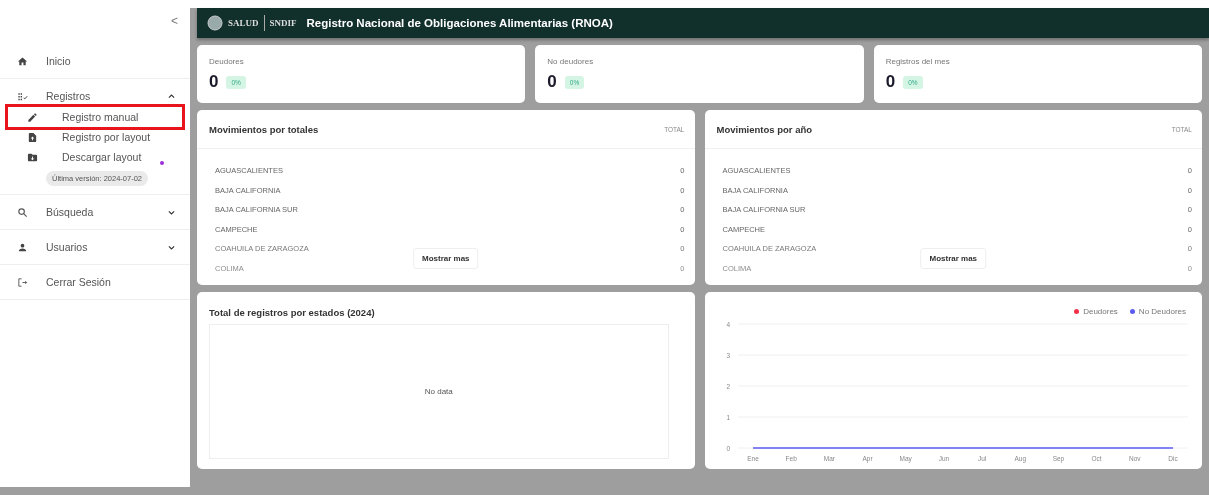 The width and height of the screenshot is (1209, 495). What do you see at coordinates (95, 96) in the screenshot?
I see `nav-item: Registros` at bounding box center [95, 96].